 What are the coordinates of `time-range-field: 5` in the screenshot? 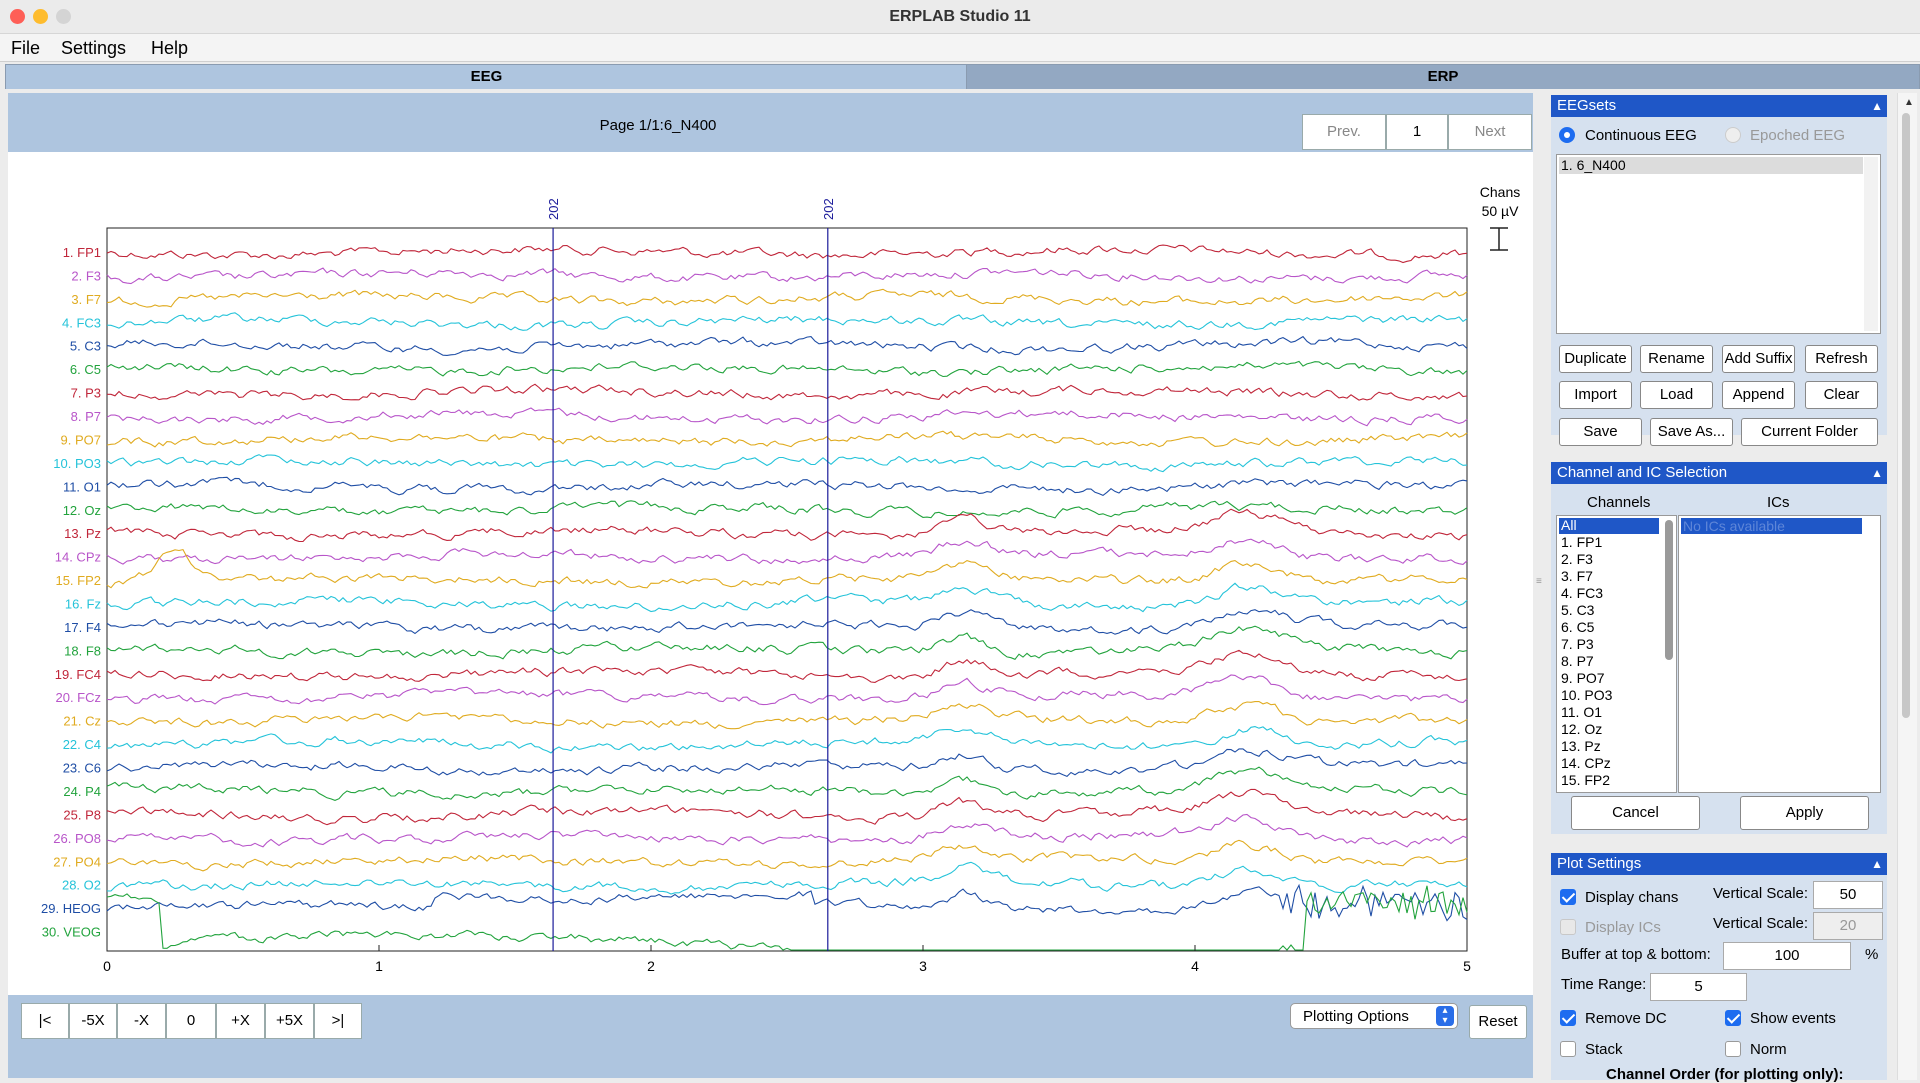 It's located at (1698, 987).